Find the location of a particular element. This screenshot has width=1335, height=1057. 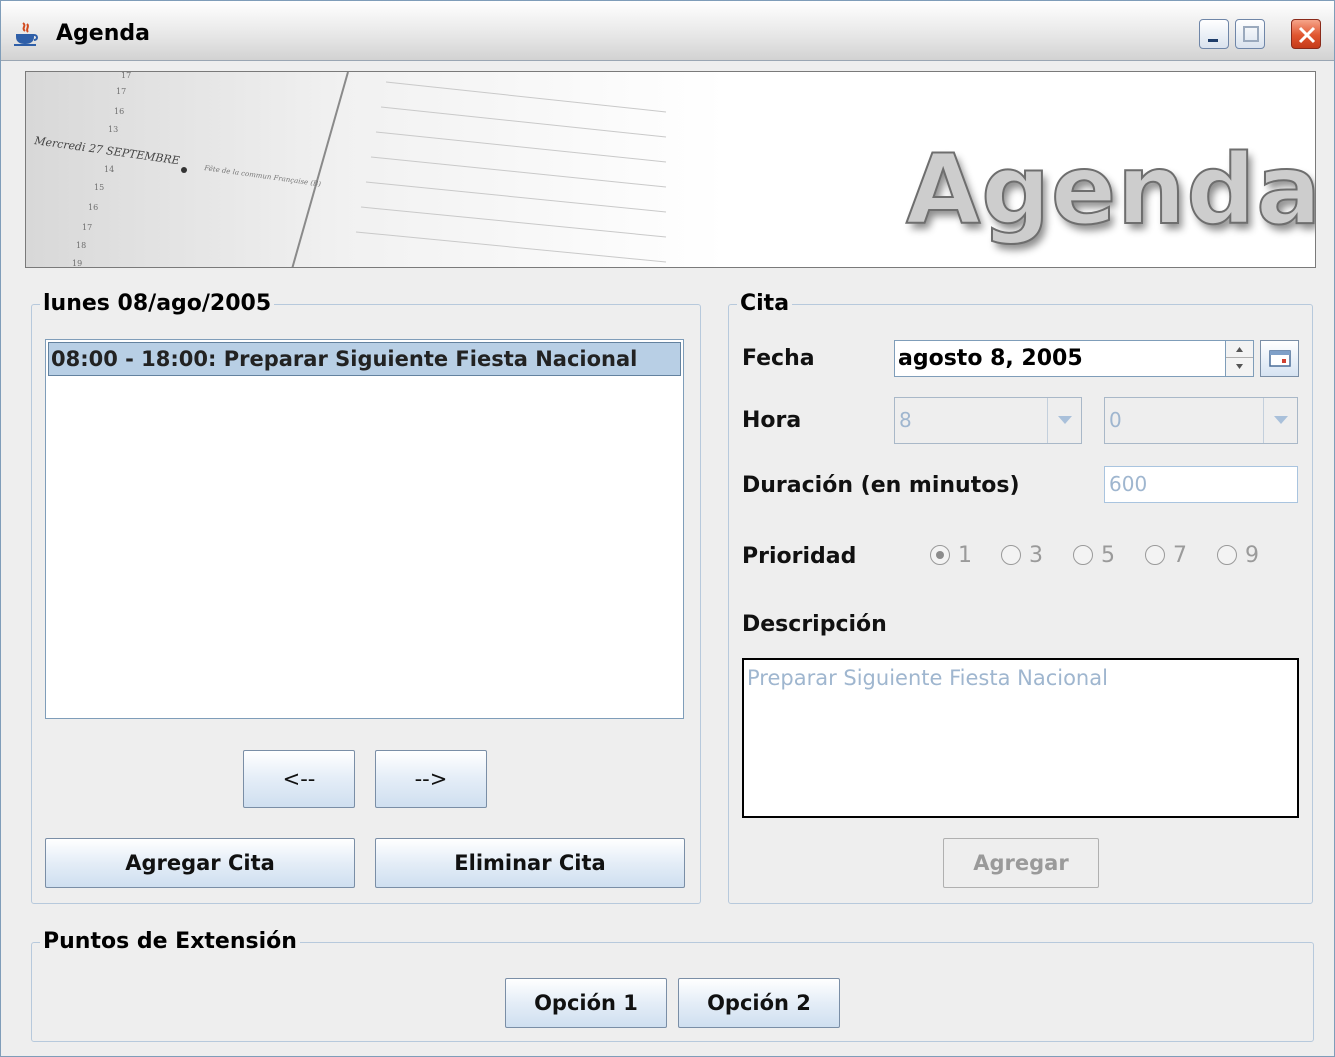

maximize-button is located at coordinates (1250, 34).